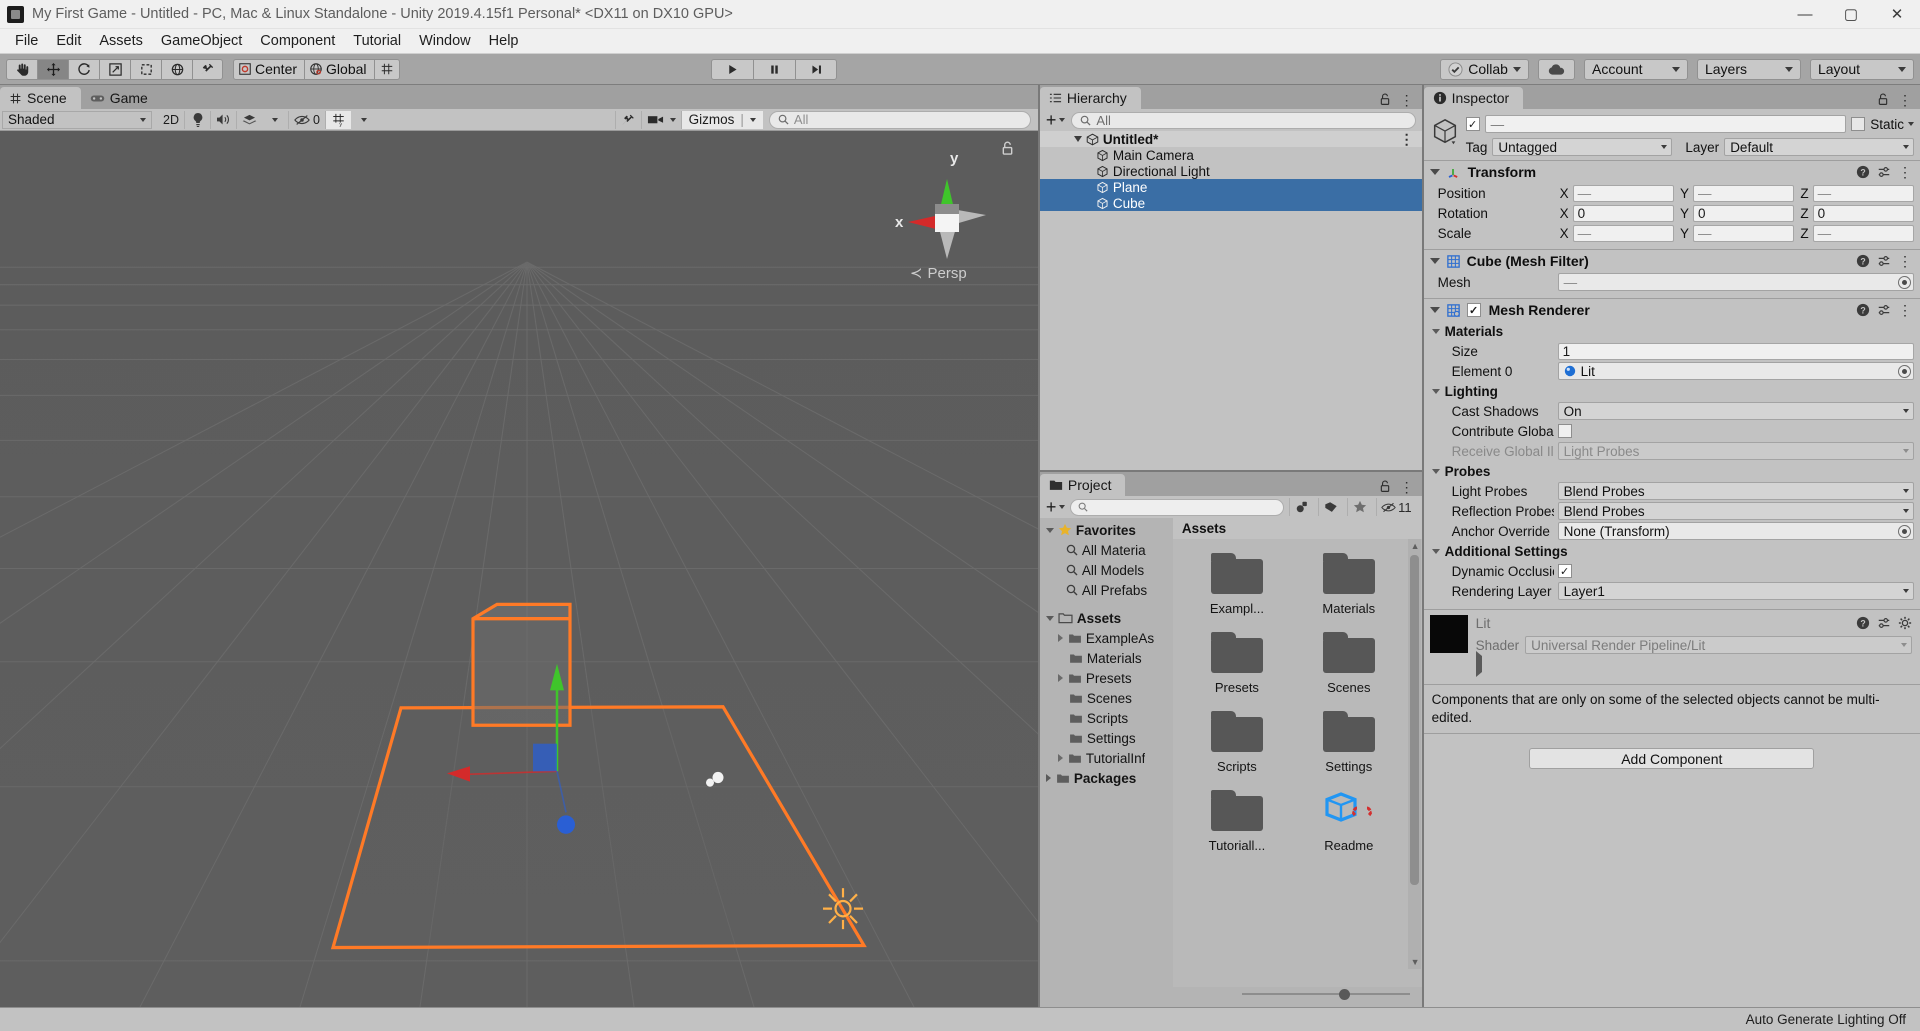 Image resolution: width=1920 pixels, height=1031 pixels. What do you see at coordinates (1349, 821) in the screenshot?
I see `asset-item: Readme` at bounding box center [1349, 821].